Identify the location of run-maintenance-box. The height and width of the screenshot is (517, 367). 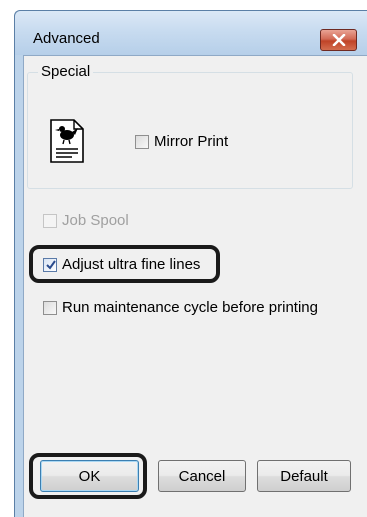
(50, 307).